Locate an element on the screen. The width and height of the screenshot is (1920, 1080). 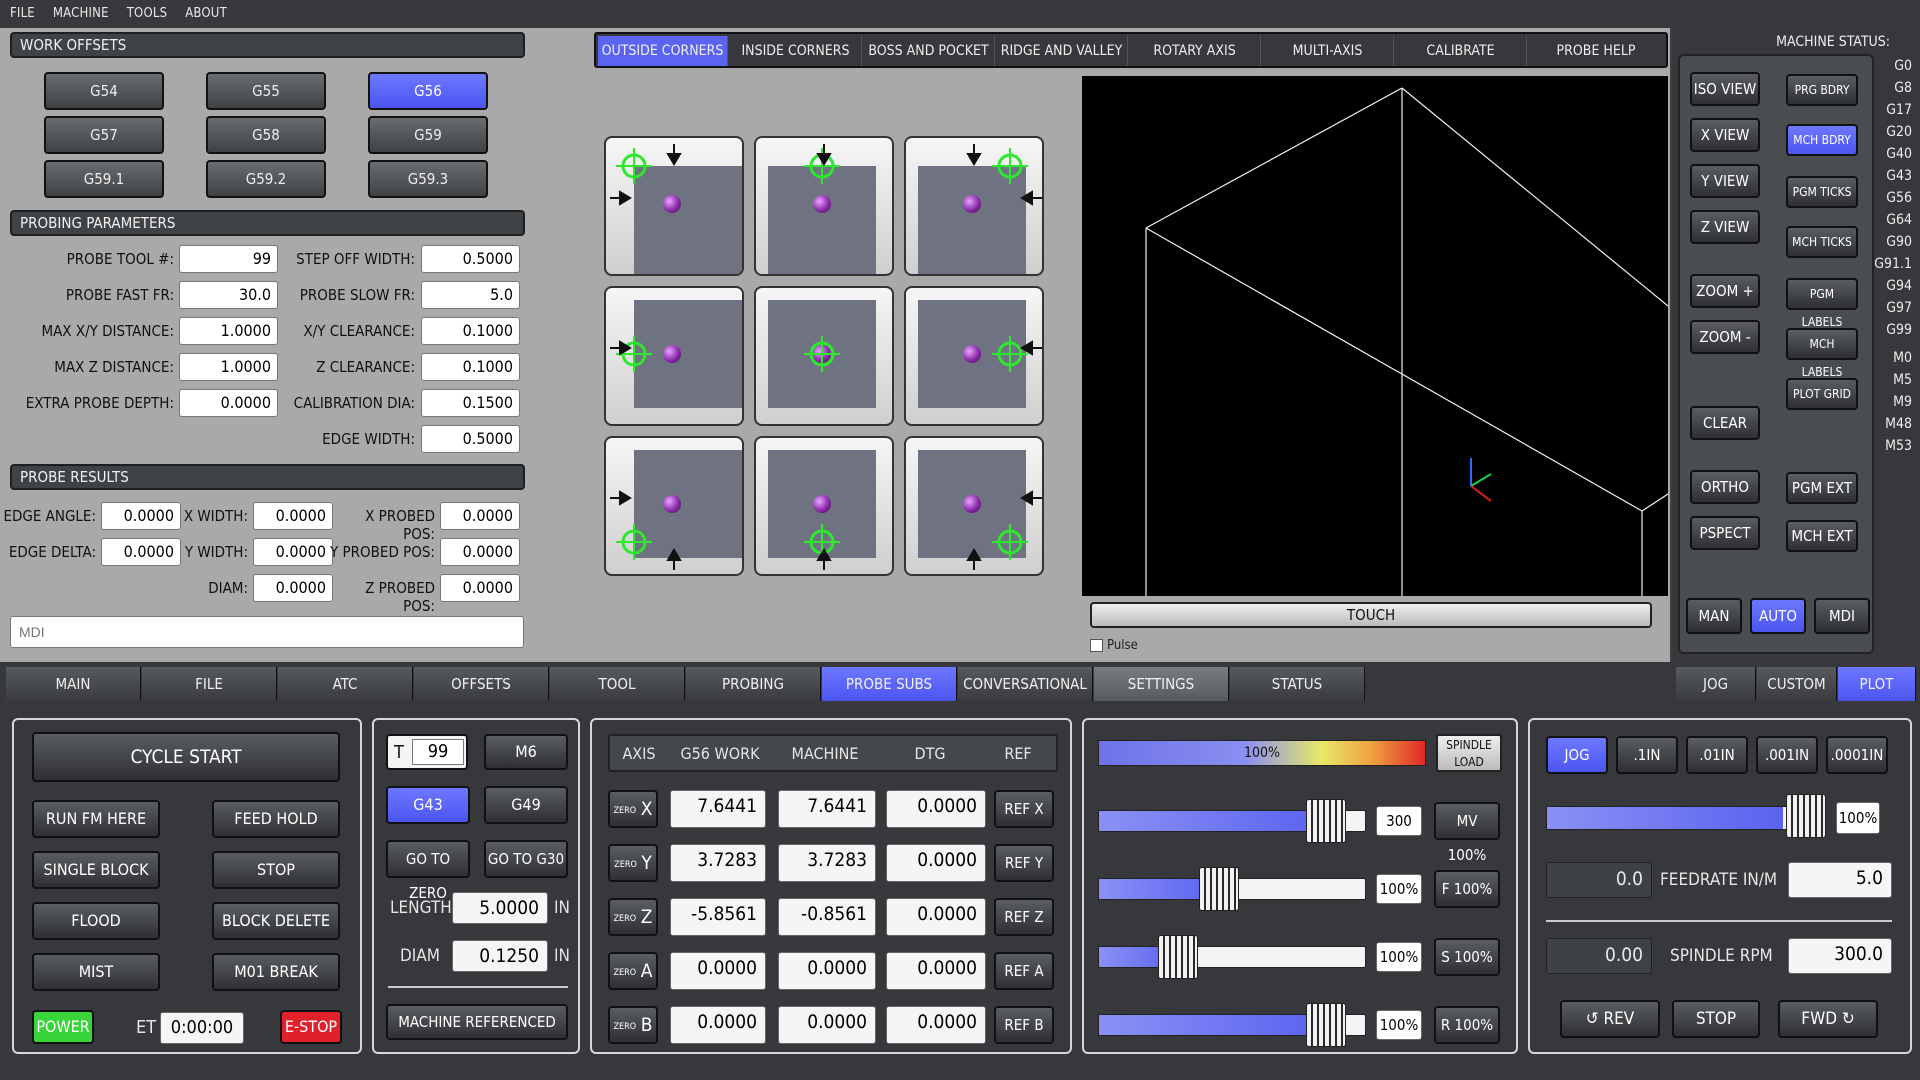
go-to-zero-button: GO TO ZERO is located at coordinates (428, 871).